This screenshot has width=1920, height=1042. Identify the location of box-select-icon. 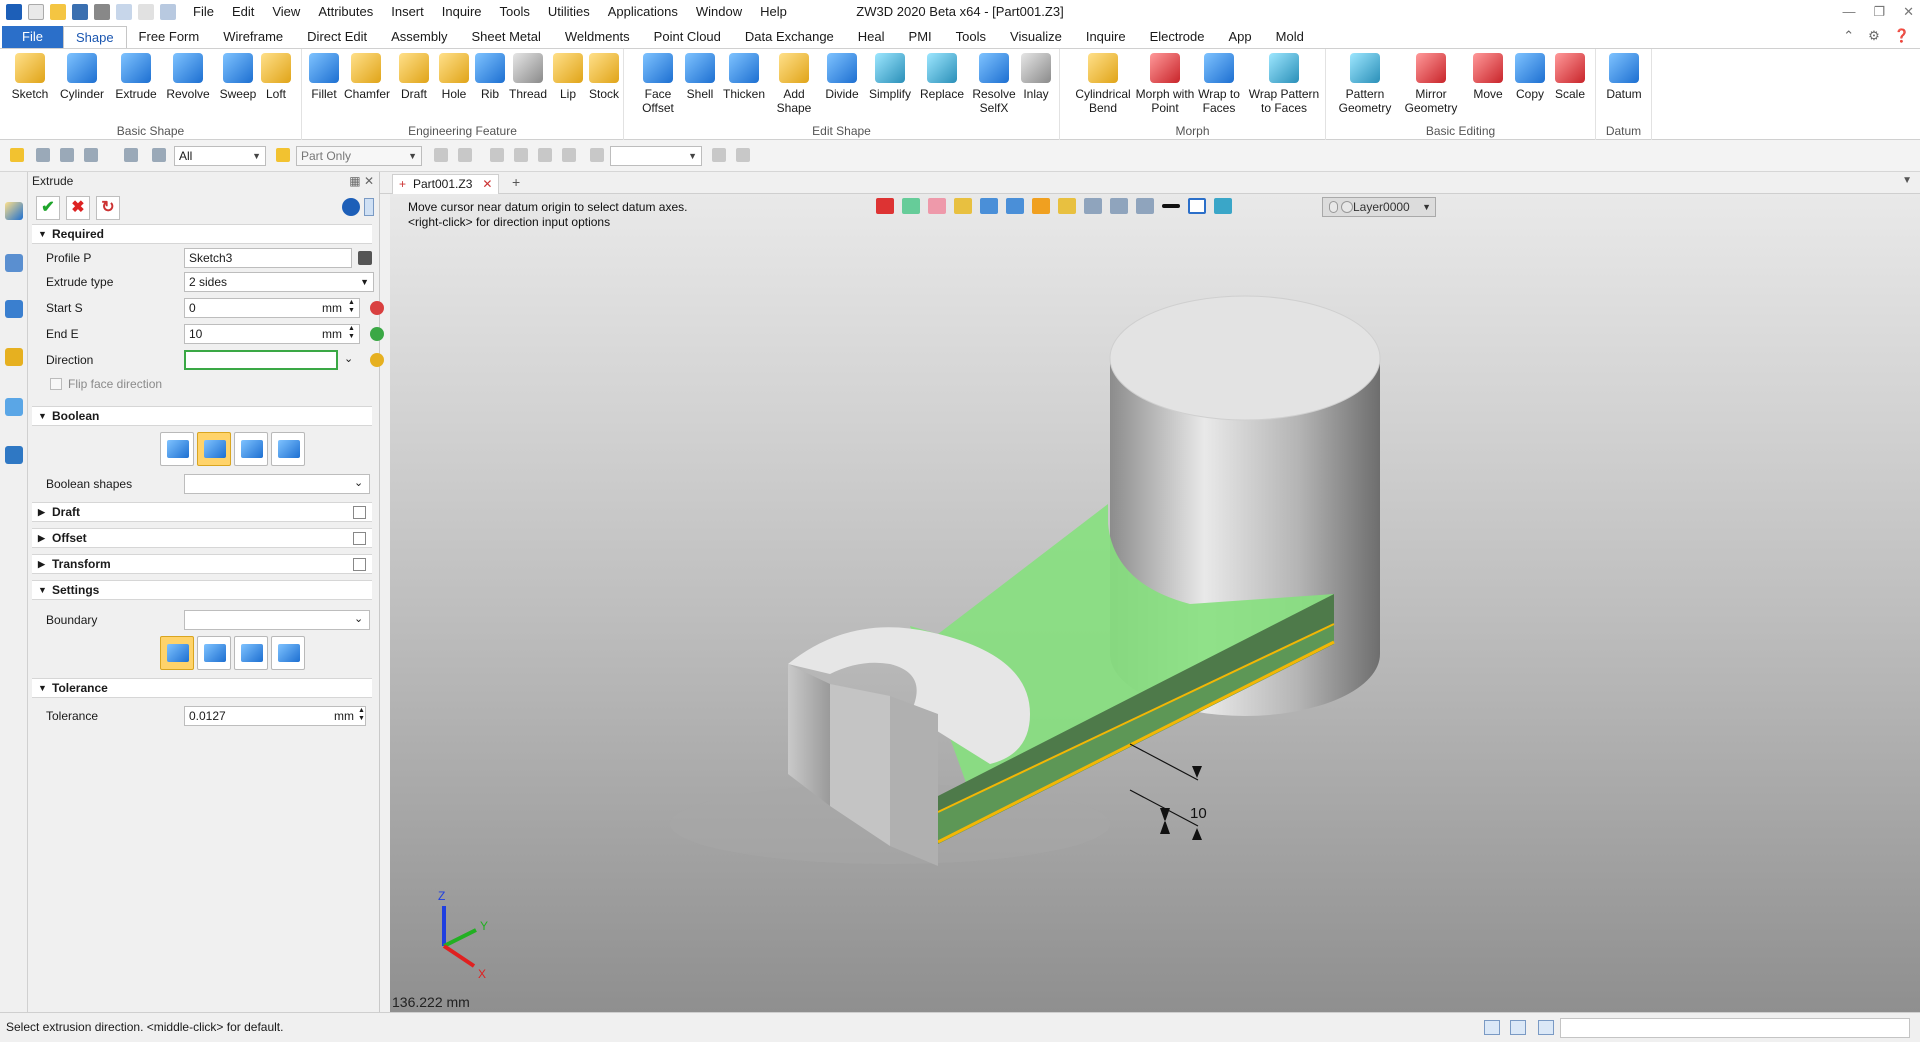
(159, 155).